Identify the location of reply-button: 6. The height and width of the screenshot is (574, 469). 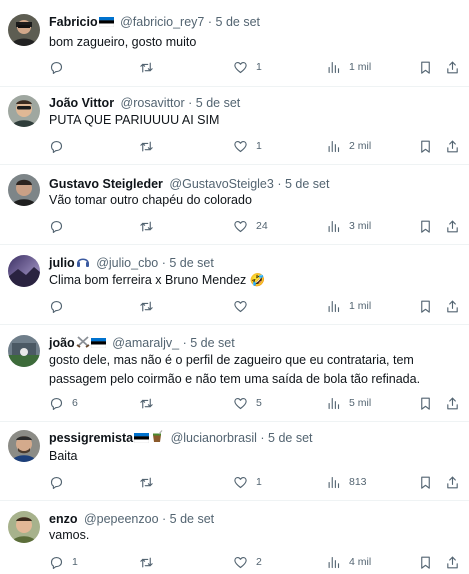
(63, 403).